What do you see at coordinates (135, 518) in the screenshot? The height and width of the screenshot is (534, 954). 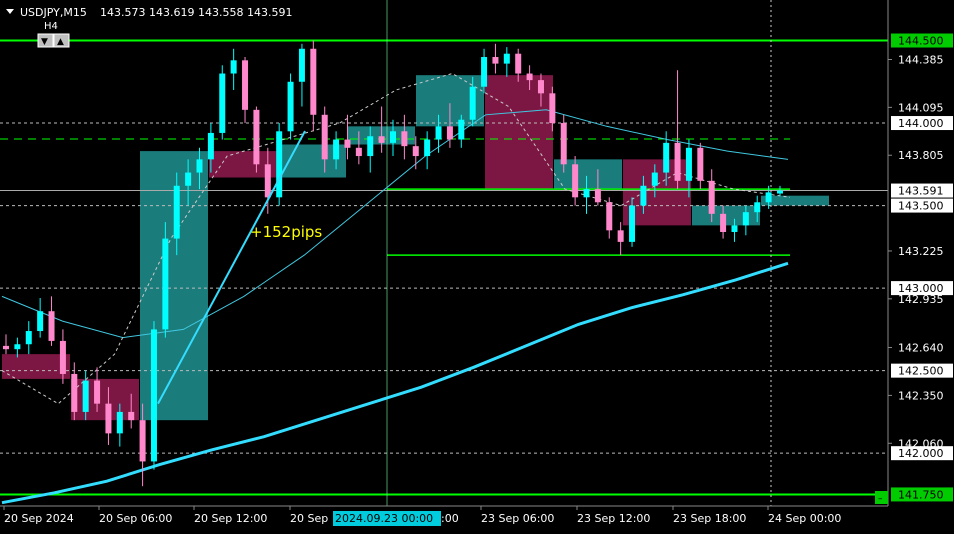 I see `x-tick-label: 20 Sep 06:00` at bounding box center [135, 518].